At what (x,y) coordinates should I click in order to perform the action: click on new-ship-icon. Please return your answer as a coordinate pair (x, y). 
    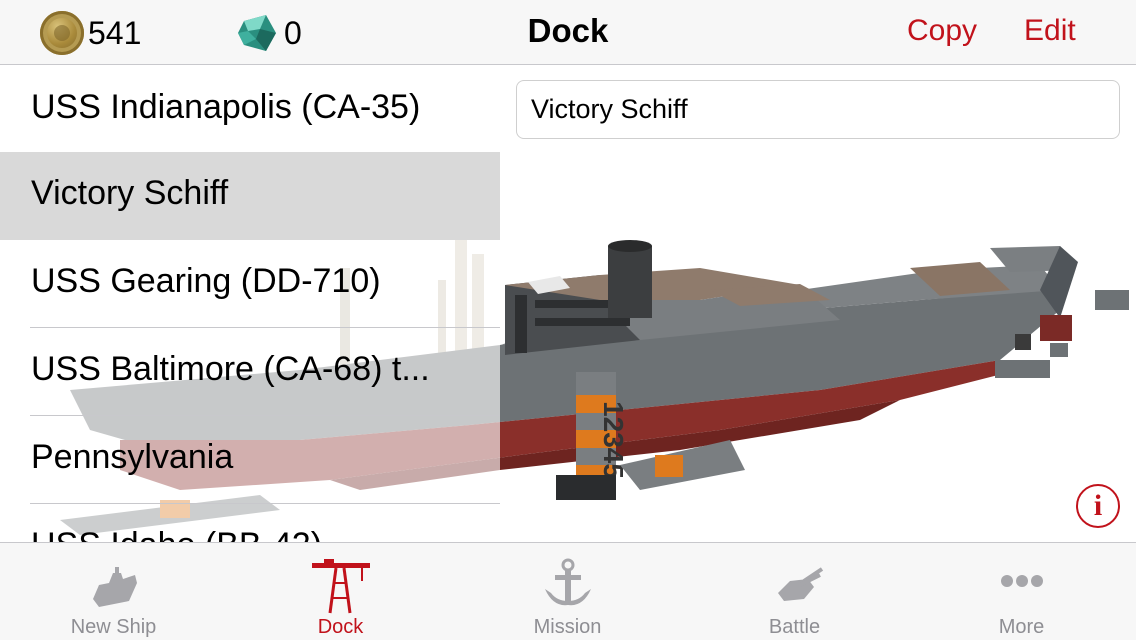
    Looking at the image, I should click on (114, 587).